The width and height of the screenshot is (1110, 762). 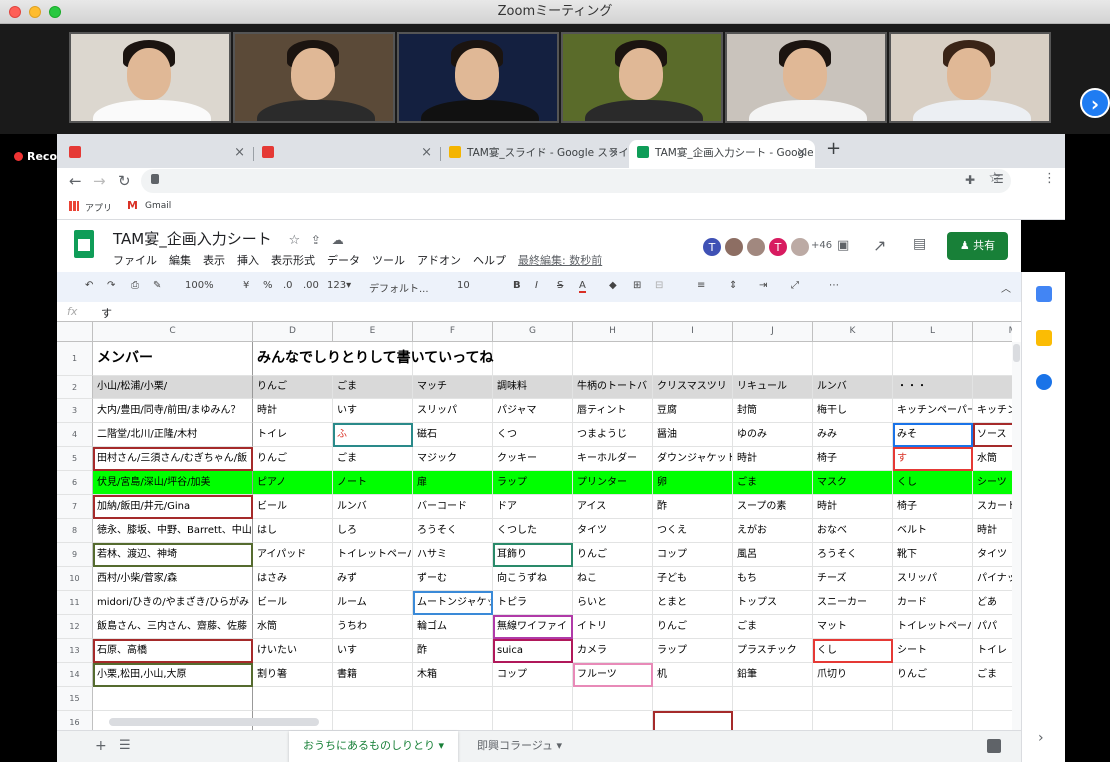 I want to click on cell: いす, so click(x=373, y=411).